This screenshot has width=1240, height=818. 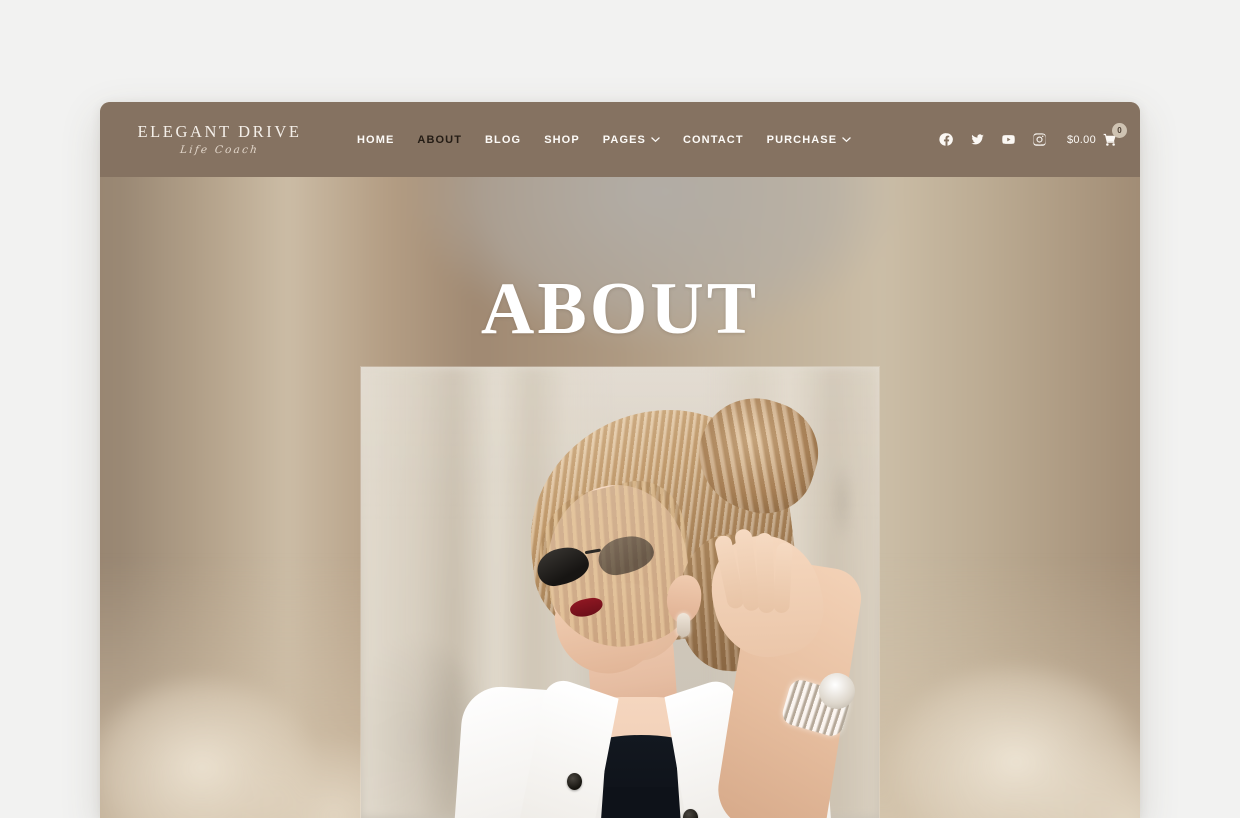 What do you see at coordinates (1119, 130) in the screenshot?
I see `cart-item-count-badge: 0` at bounding box center [1119, 130].